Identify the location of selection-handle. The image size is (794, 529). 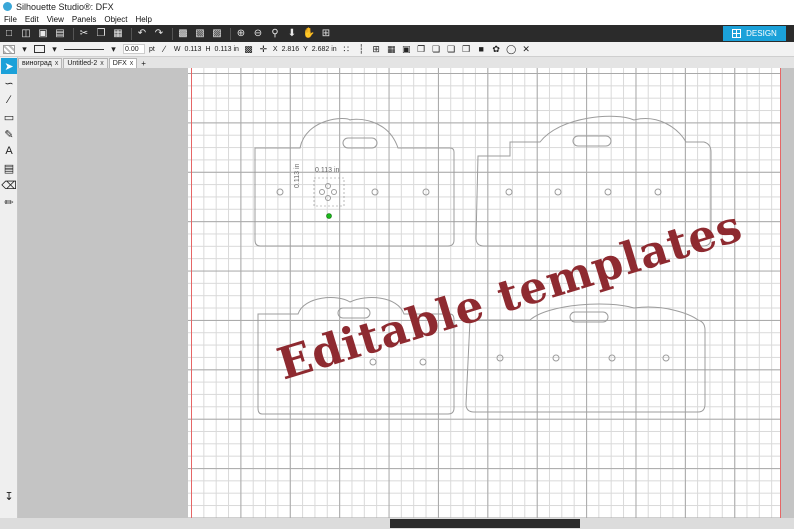
(329, 216).